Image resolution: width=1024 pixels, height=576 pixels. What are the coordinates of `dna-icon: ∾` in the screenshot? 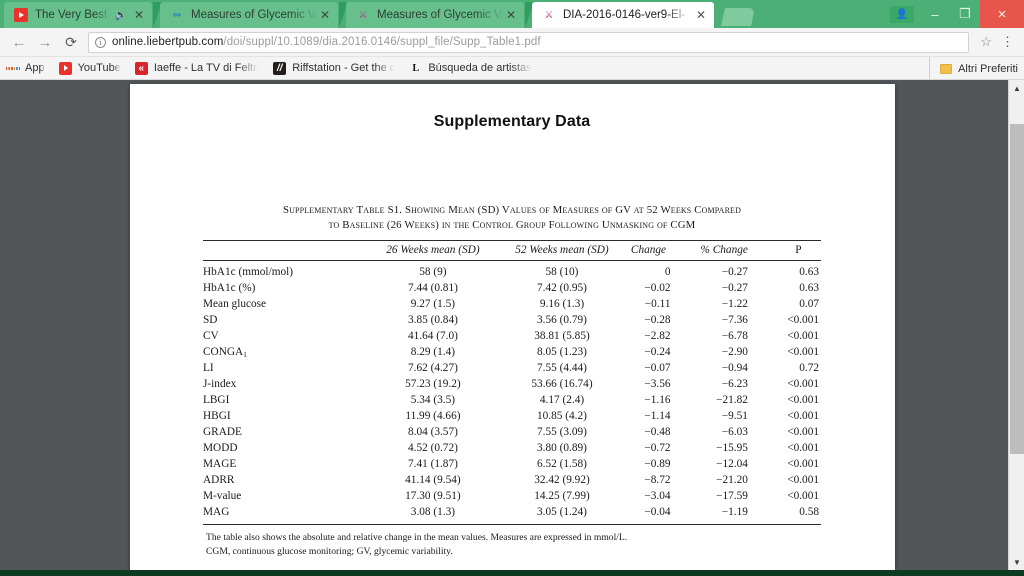 It's located at (177, 15).